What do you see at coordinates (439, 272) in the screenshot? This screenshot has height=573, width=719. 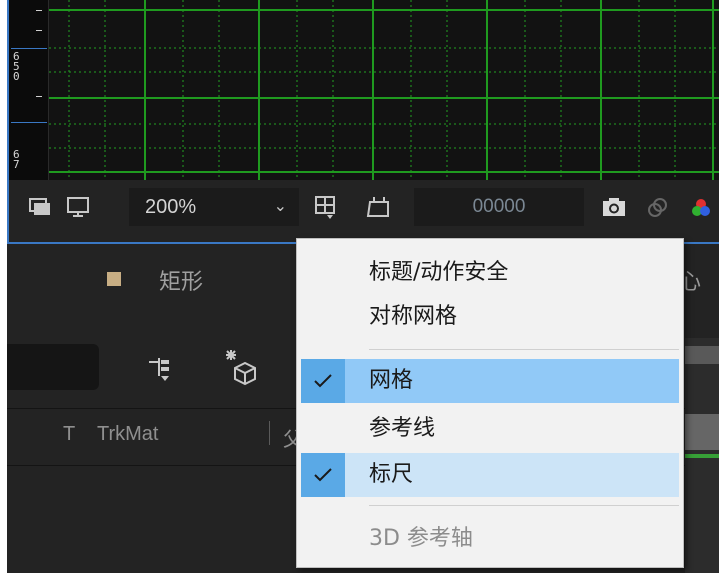 I see `menu-item-label: 标题/动作安全` at bounding box center [439, 272].